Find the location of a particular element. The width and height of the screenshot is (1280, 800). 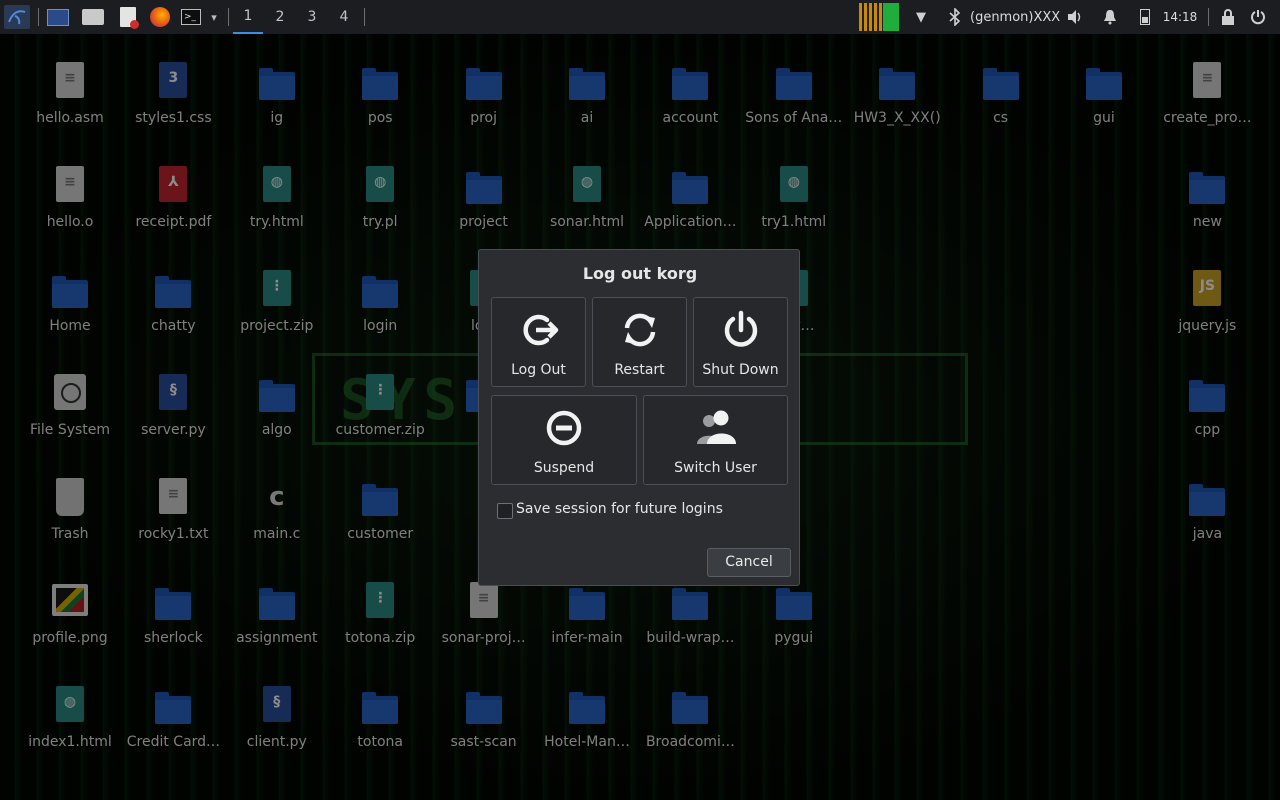

shutdown-button: Shut Down is located at coordinates (740, 342).